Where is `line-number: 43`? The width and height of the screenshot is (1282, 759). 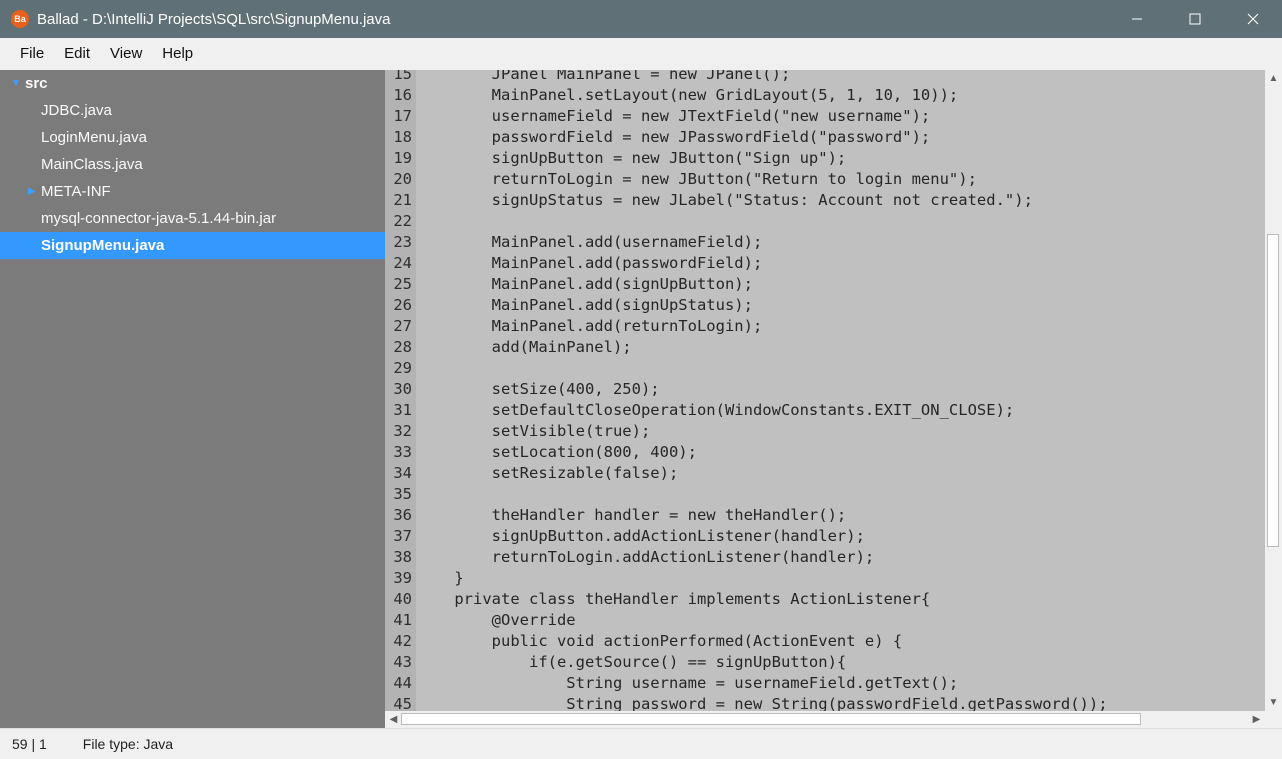
line-number: 43 is located at coordinates (402, 662).